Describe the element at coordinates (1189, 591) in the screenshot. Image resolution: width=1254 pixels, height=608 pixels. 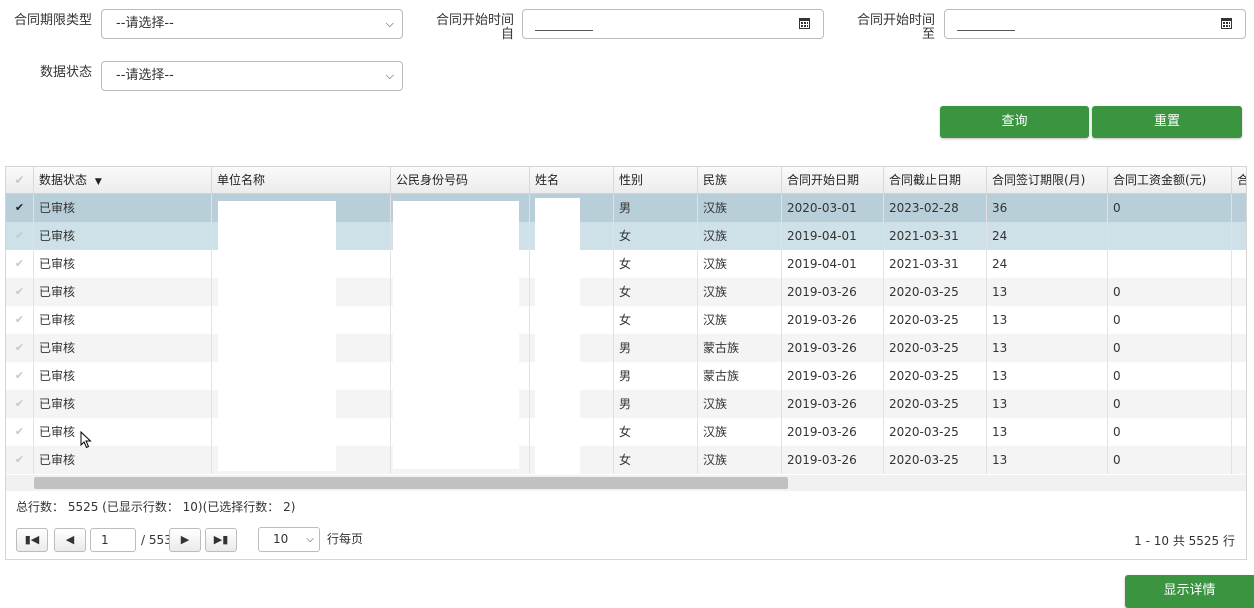
I see `show-details-button: 显示详情` at that location.